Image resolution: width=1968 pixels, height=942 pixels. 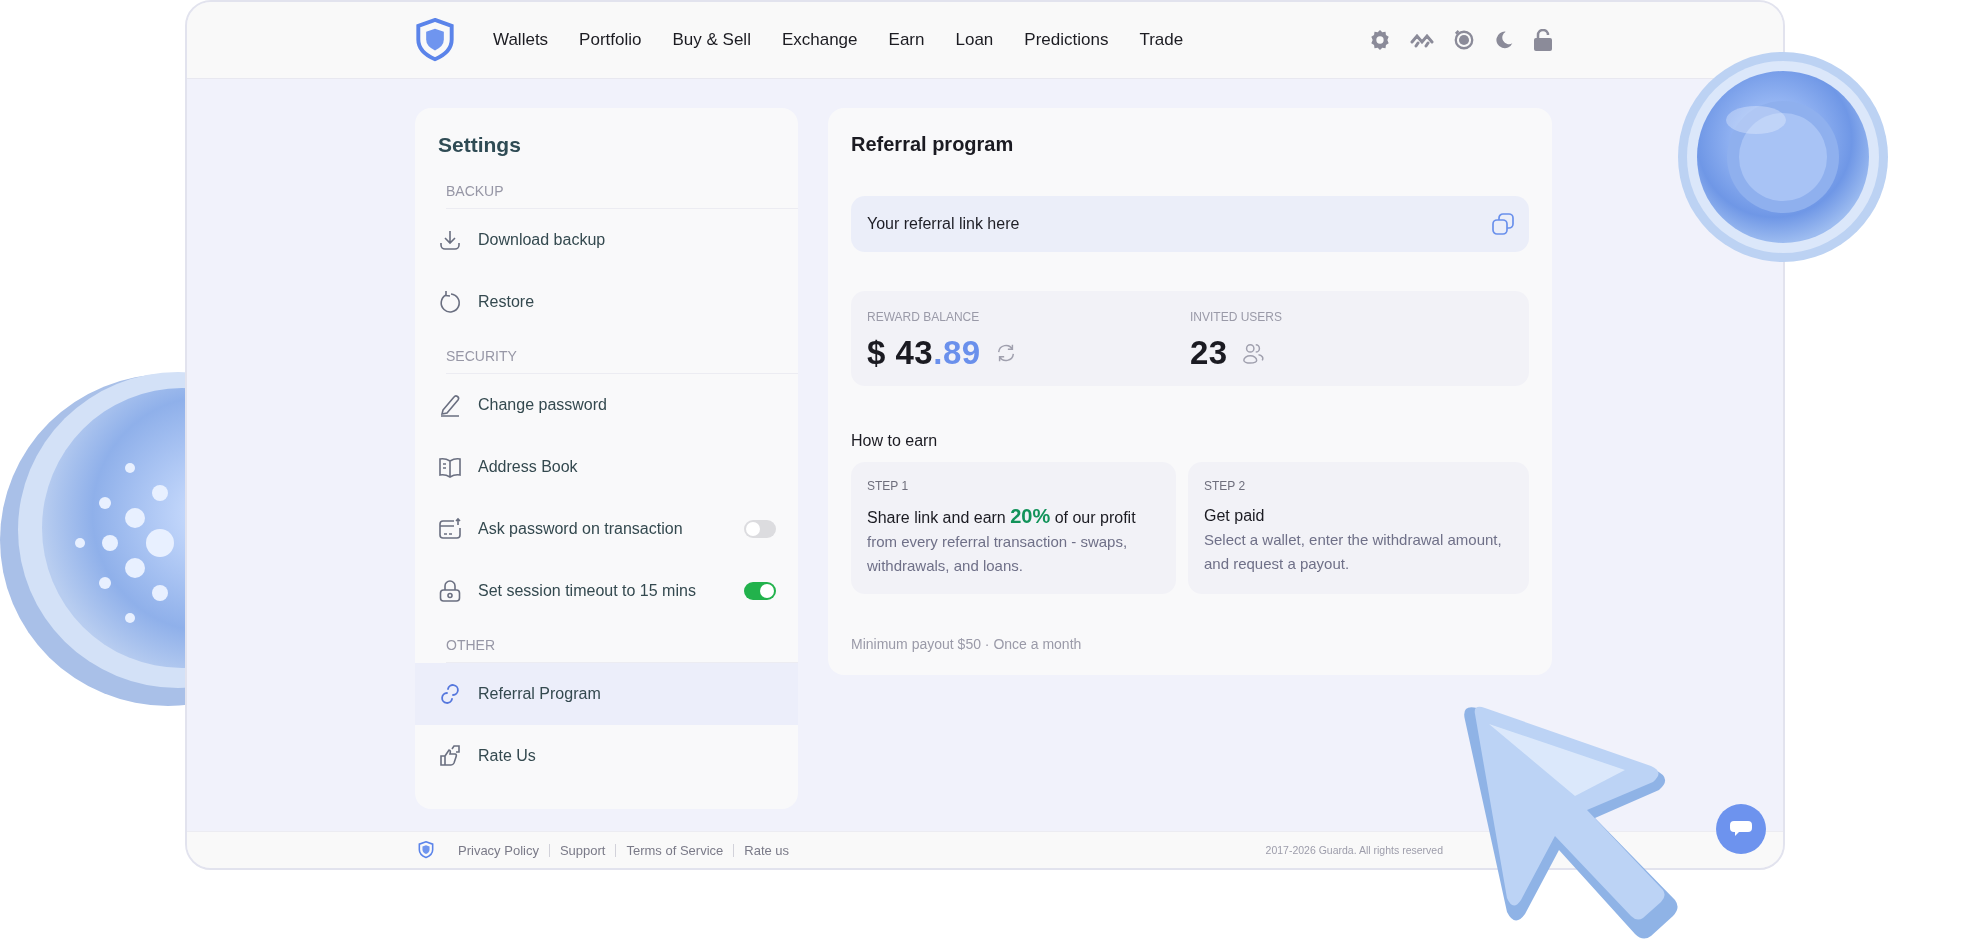 What do you see at coordinates (606, 240) in the screenshot?
I see `settings-item: Download backup` at bounding box center [606, 240].